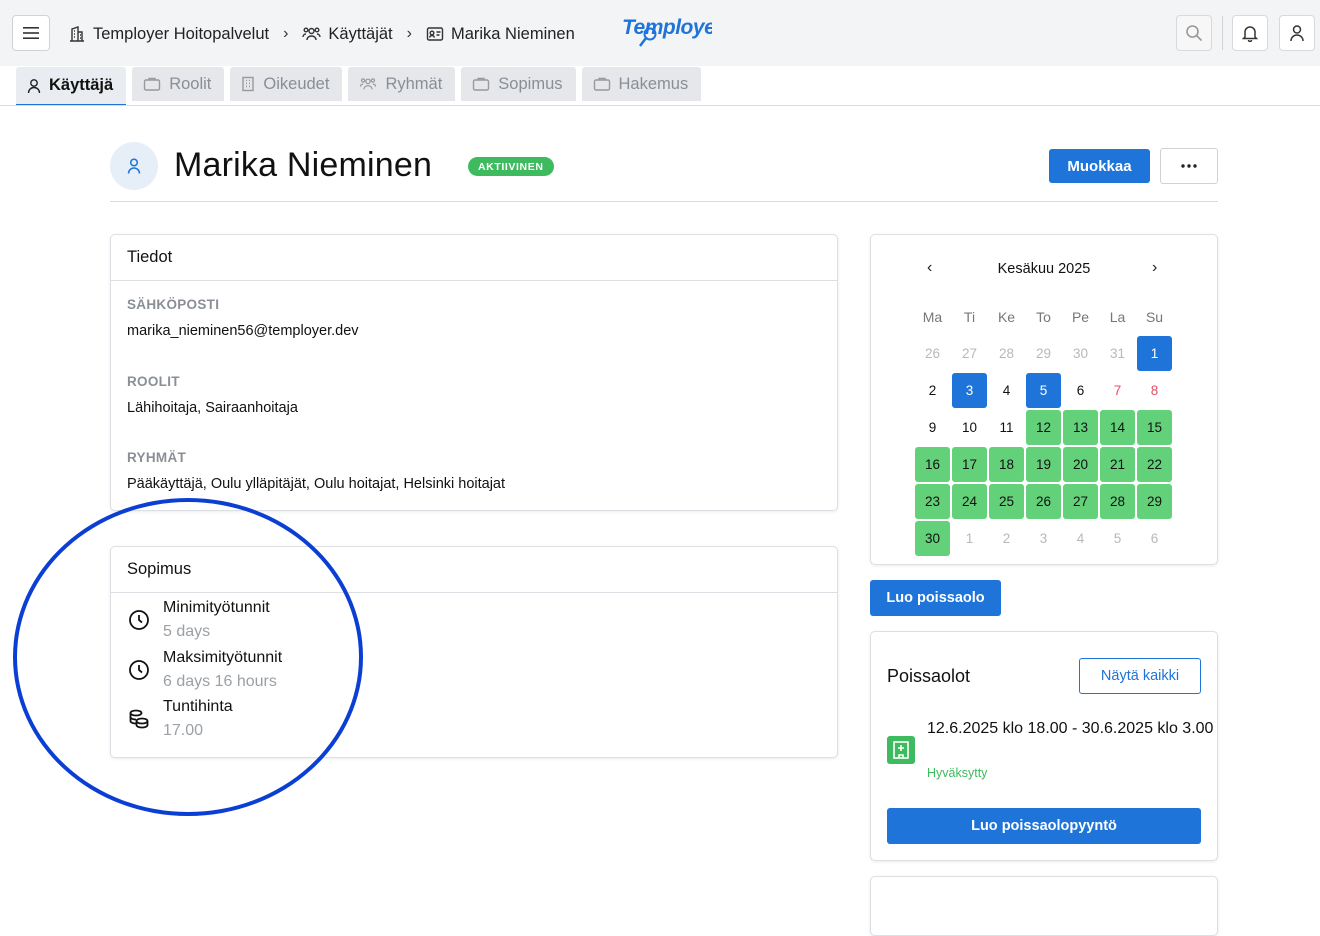 The width and height of the screenshot is (1320, 936). Describe the element at coordinates (512, 33) in the screenshot. I see `breadcrumb-label: Marika Nieminen` at that location.